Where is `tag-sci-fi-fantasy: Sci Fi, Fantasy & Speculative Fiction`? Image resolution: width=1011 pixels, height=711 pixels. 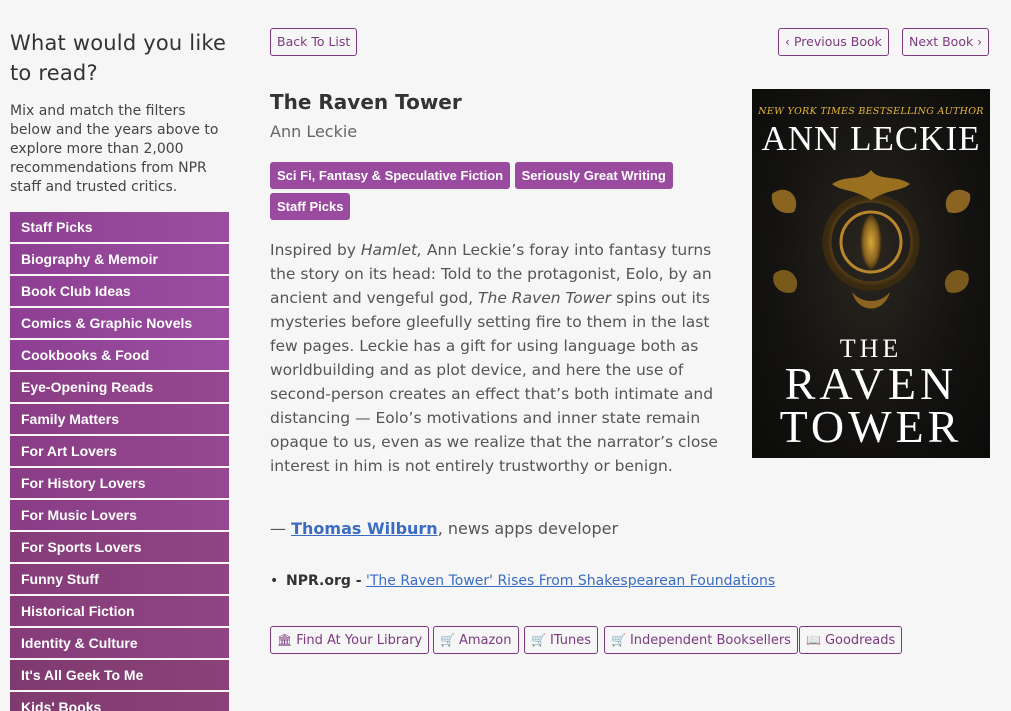 tag-sci-fi-fantasy: Sci Fi, Fantasy & Speculative Fiction is located at coordinates (390, 175).